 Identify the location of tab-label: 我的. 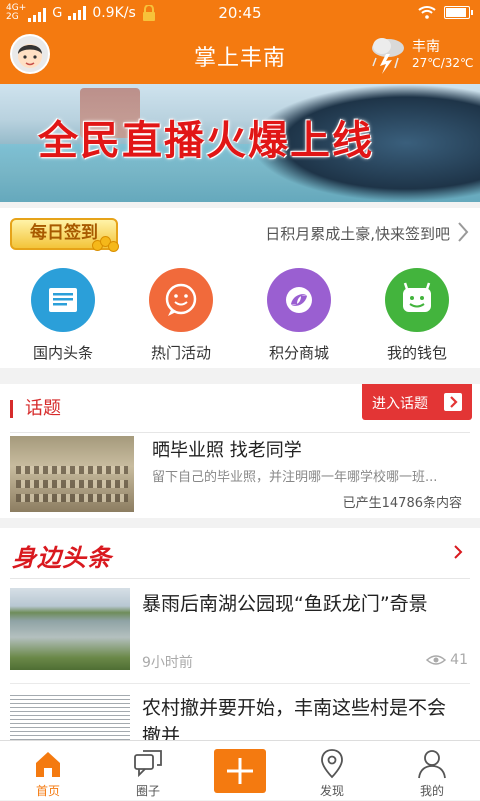
(431, 791).